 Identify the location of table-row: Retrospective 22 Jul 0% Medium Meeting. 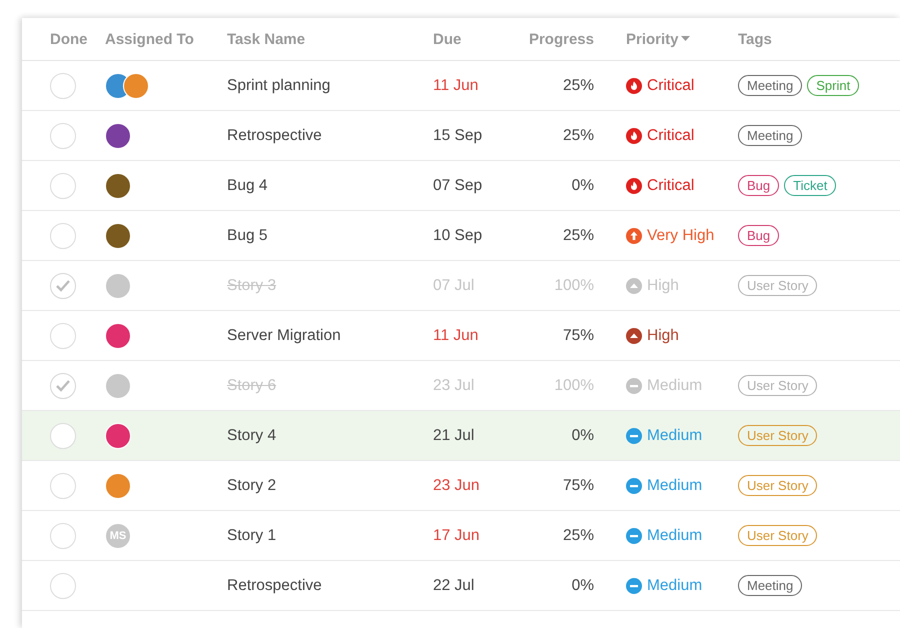
(461, 586).